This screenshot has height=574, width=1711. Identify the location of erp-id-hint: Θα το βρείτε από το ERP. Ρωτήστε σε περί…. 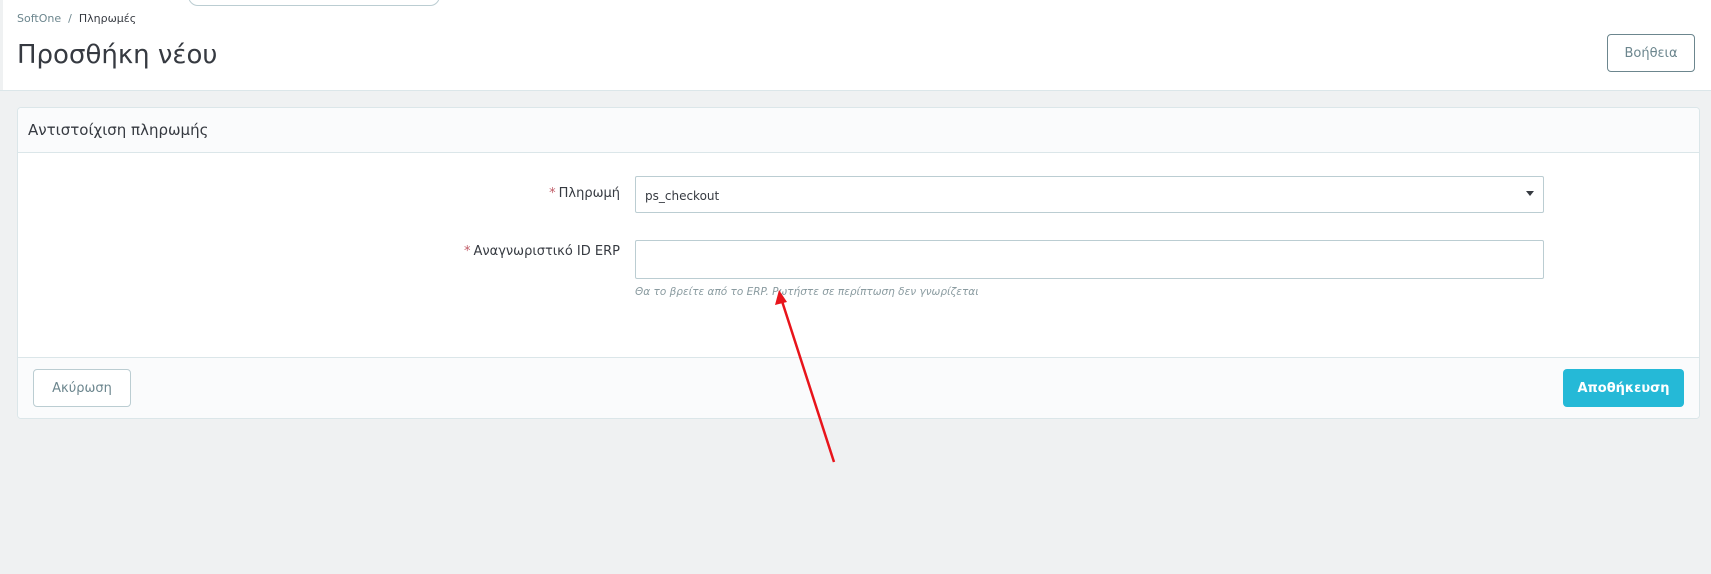
(807, 292).